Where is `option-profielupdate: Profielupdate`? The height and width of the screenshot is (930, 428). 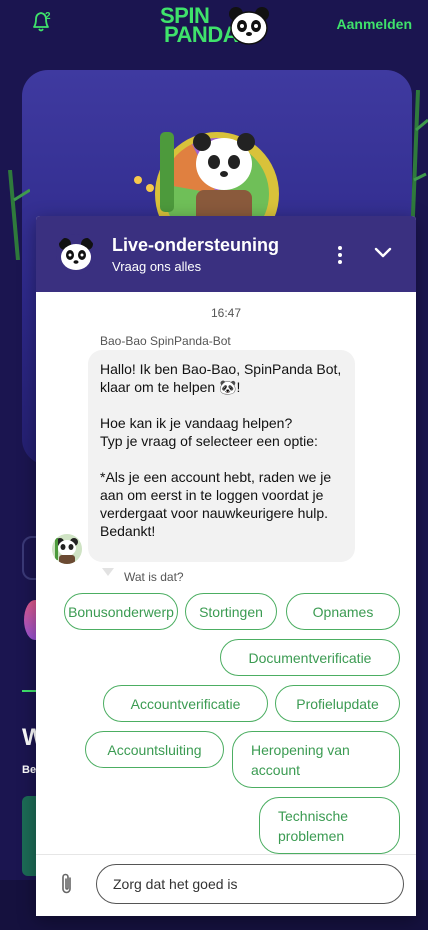 option-profielupdate: Profielupdate is located at coordinates (337, 703).